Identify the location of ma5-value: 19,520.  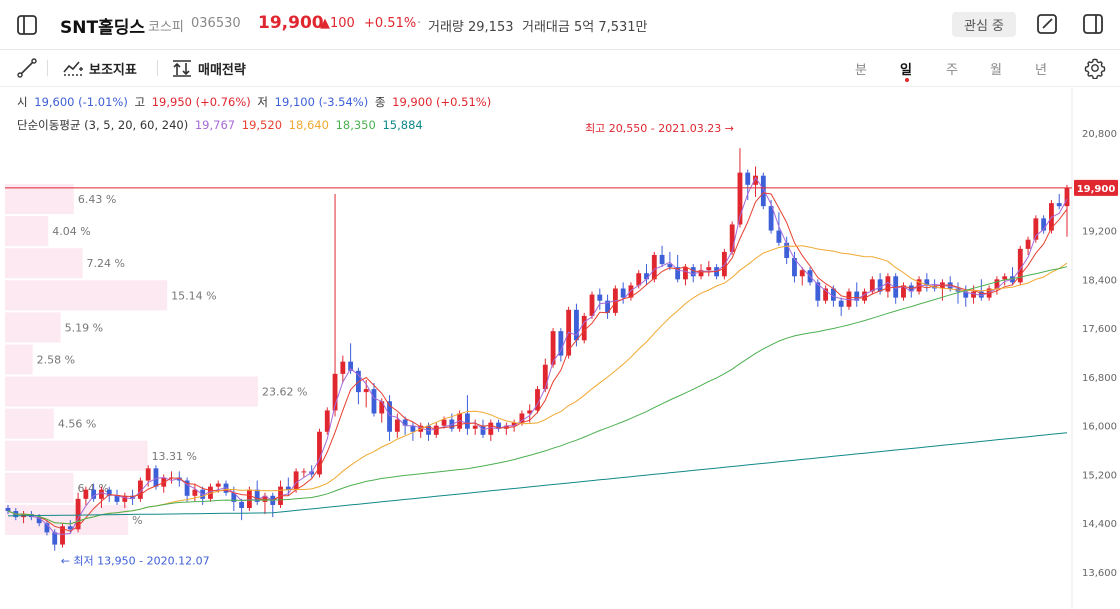
(262, 125).